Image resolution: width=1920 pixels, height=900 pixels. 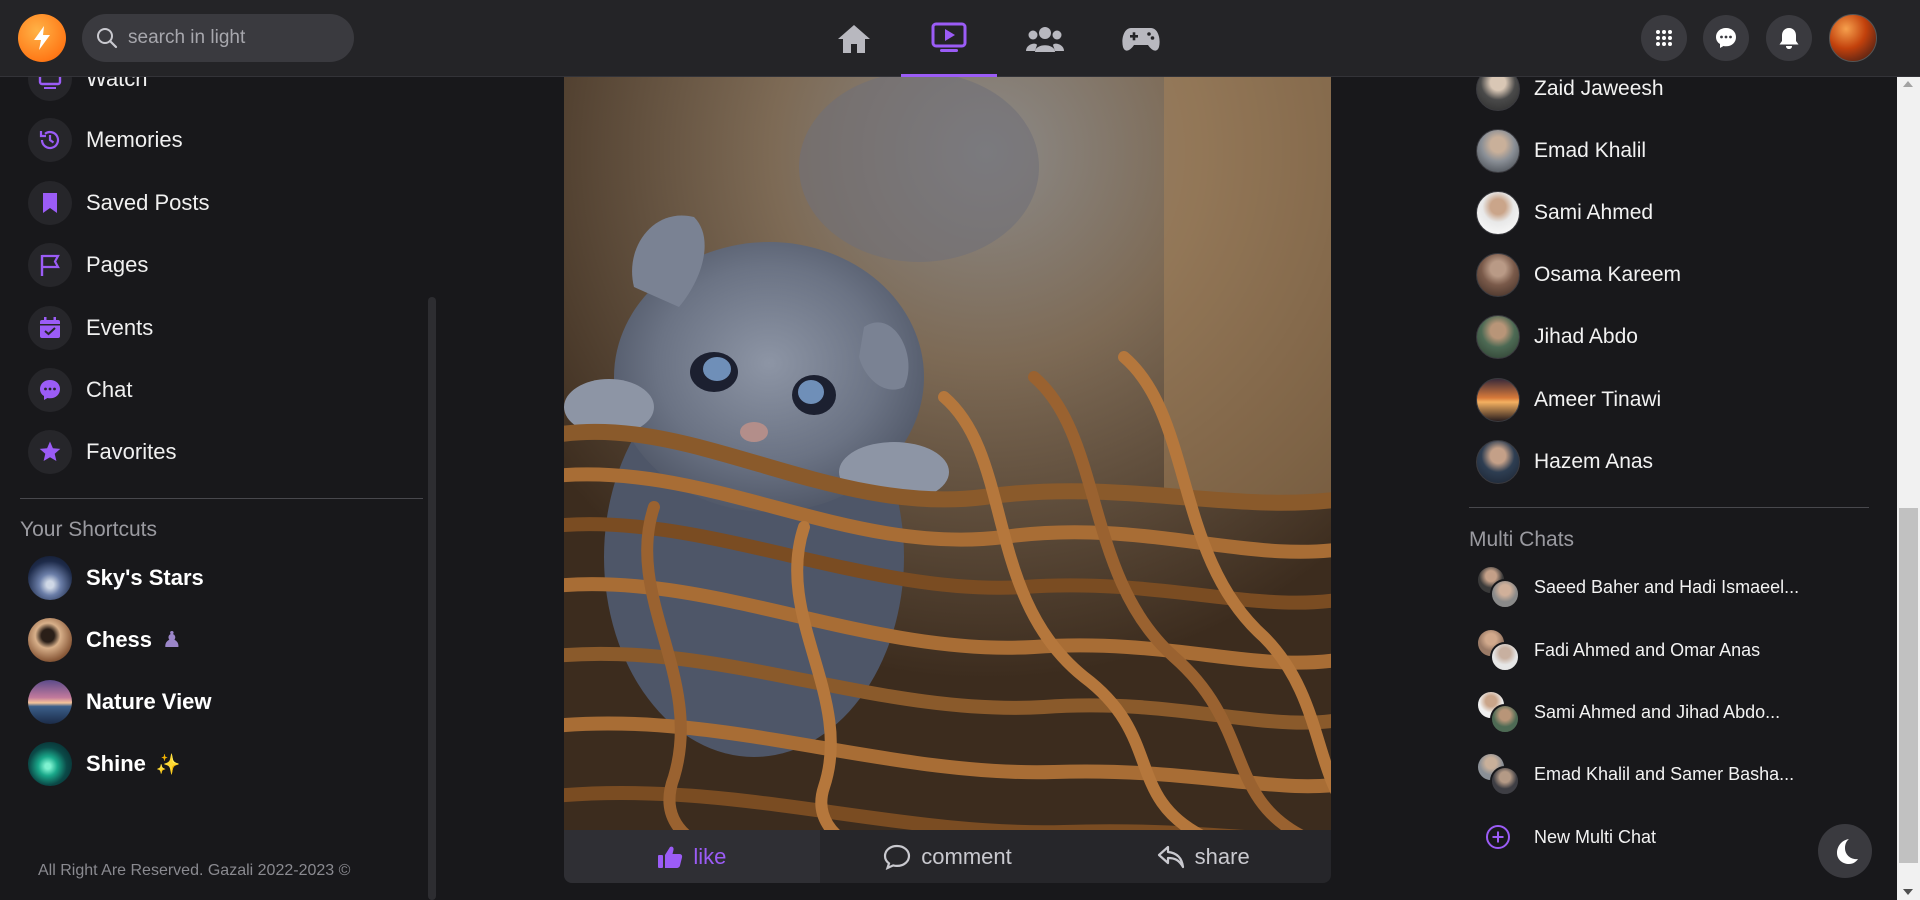 I want to click on scroll-down-arrow-icon, so click(x=1908, y=892).